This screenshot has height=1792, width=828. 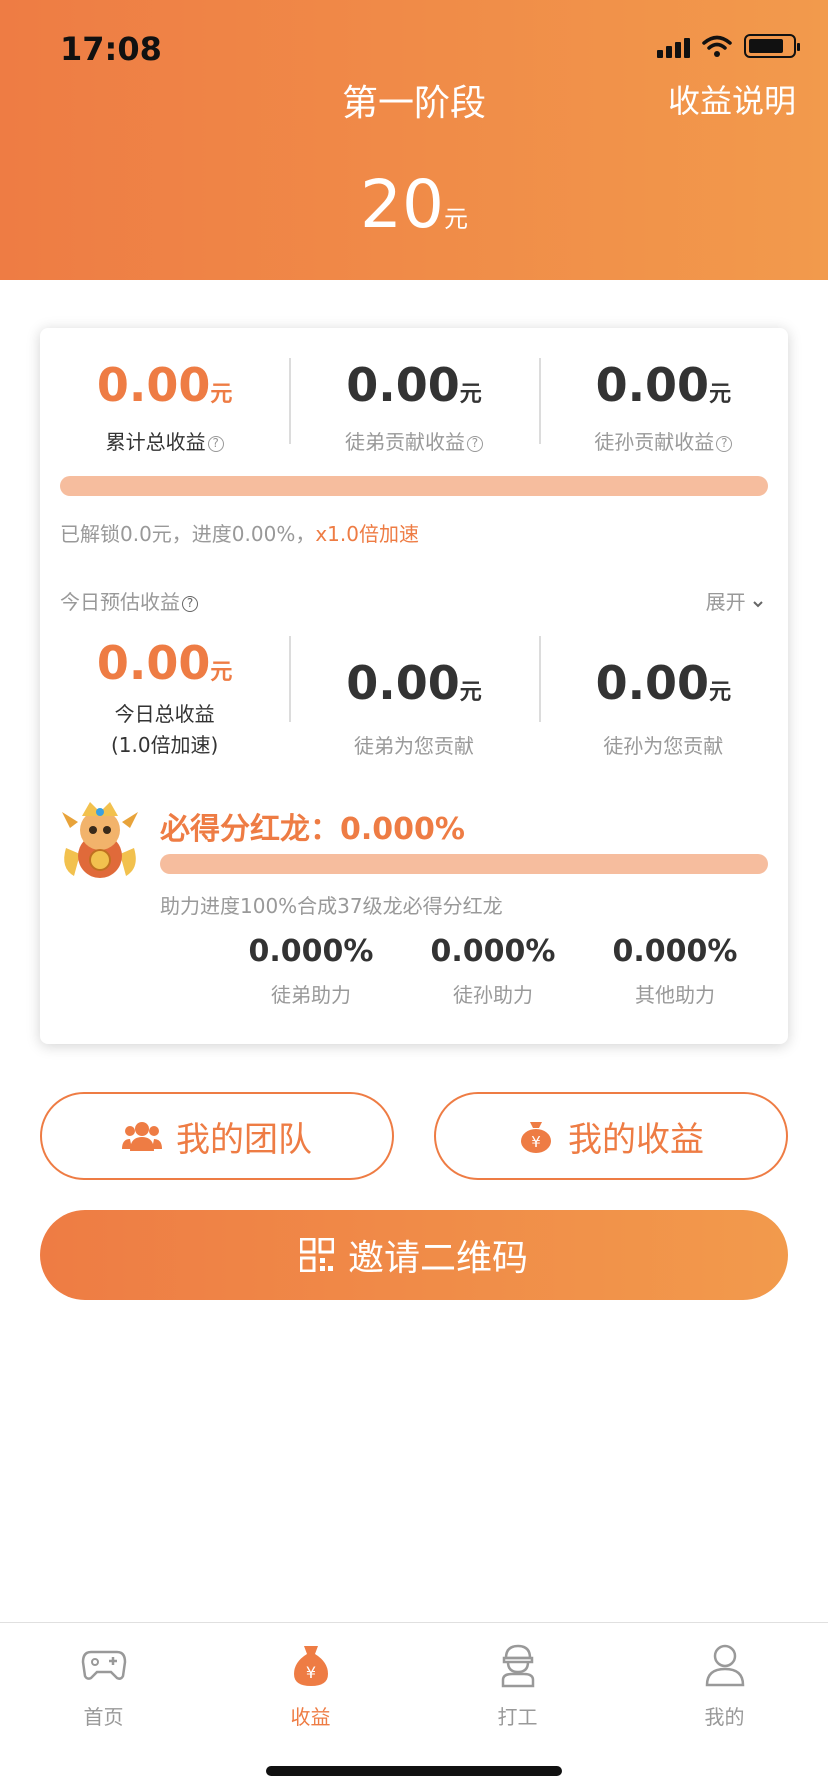 I want to click on my-team-label: 我的团队, so click(x=244, y=1139).